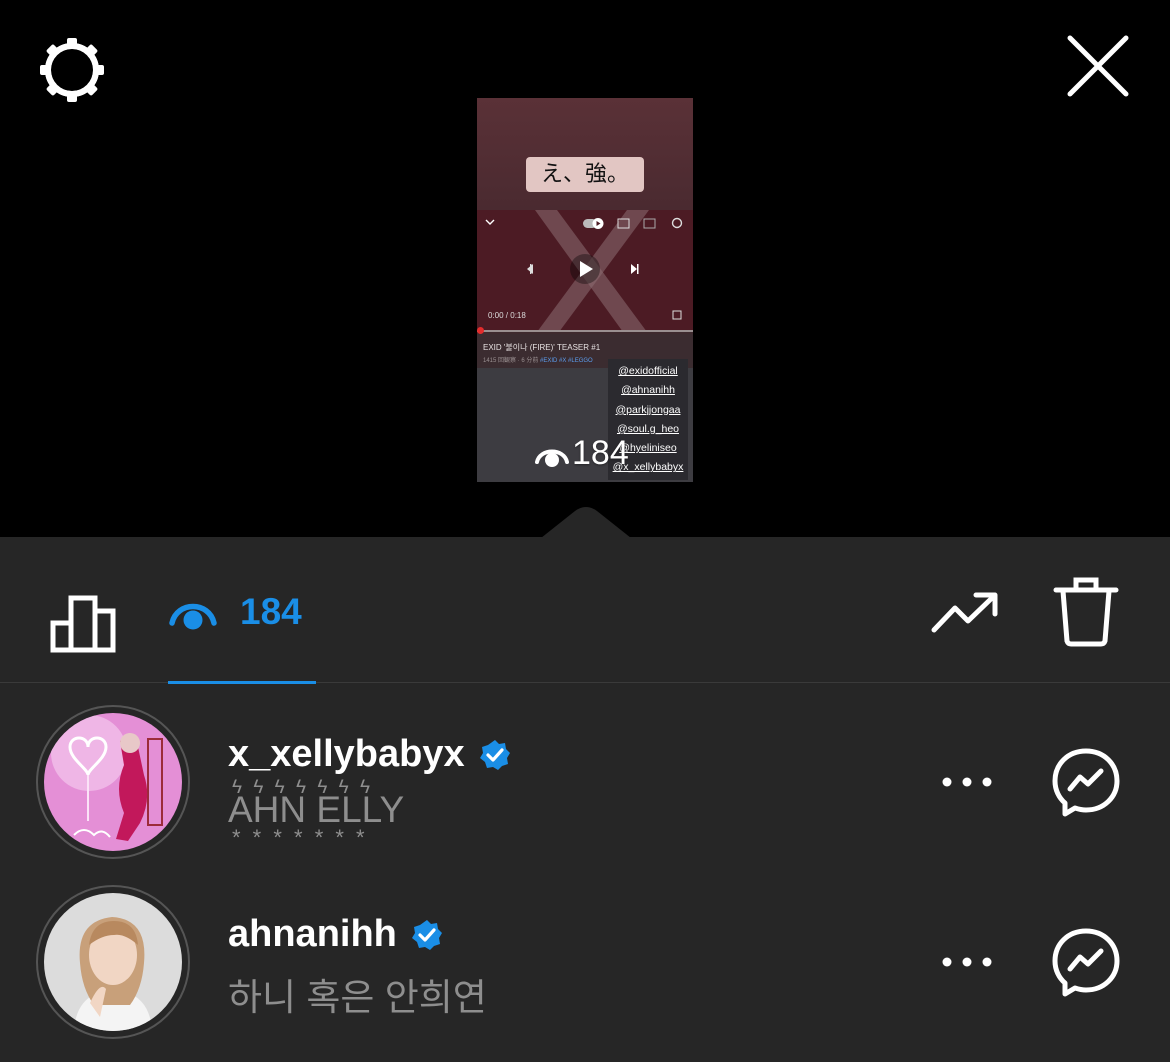 The width and height of the screenshot is (1170, 1062). Describe the element at coordinates (585, 154) in the screenshot. I see `story-background` at that location.